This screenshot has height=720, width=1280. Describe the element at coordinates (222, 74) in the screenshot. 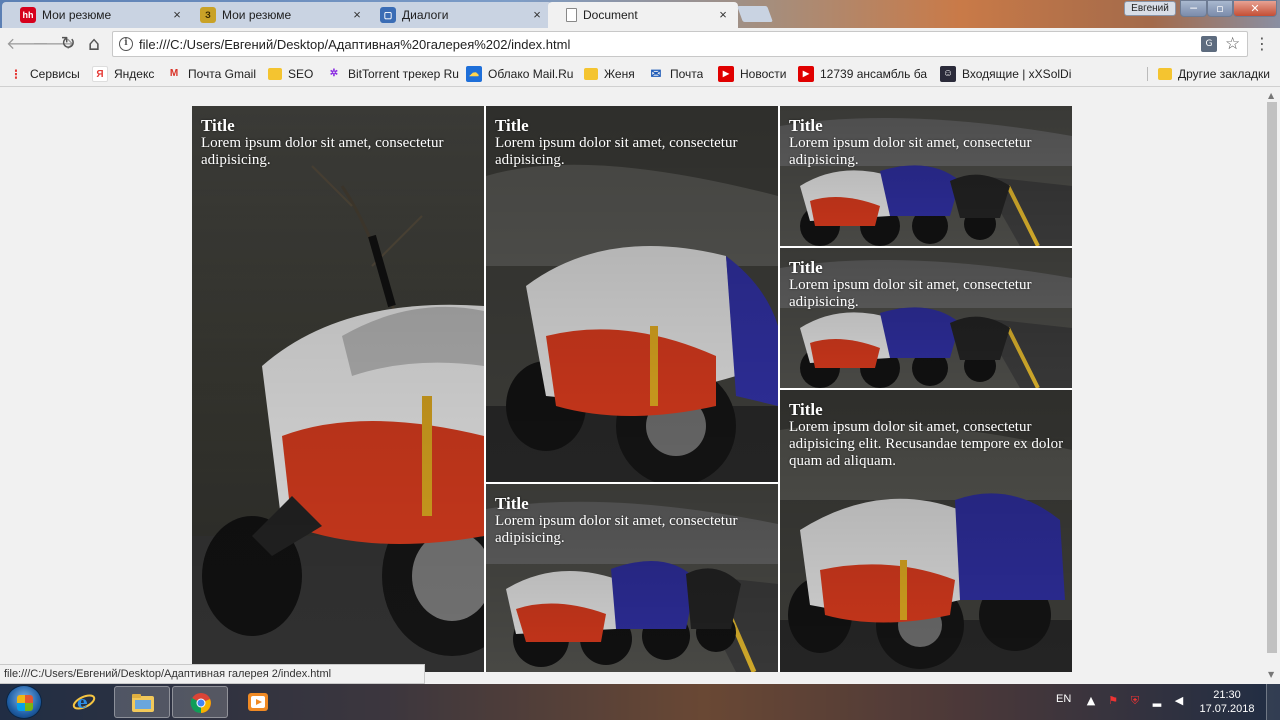

I see `bookmark-label: Почта Gmail` at that location.